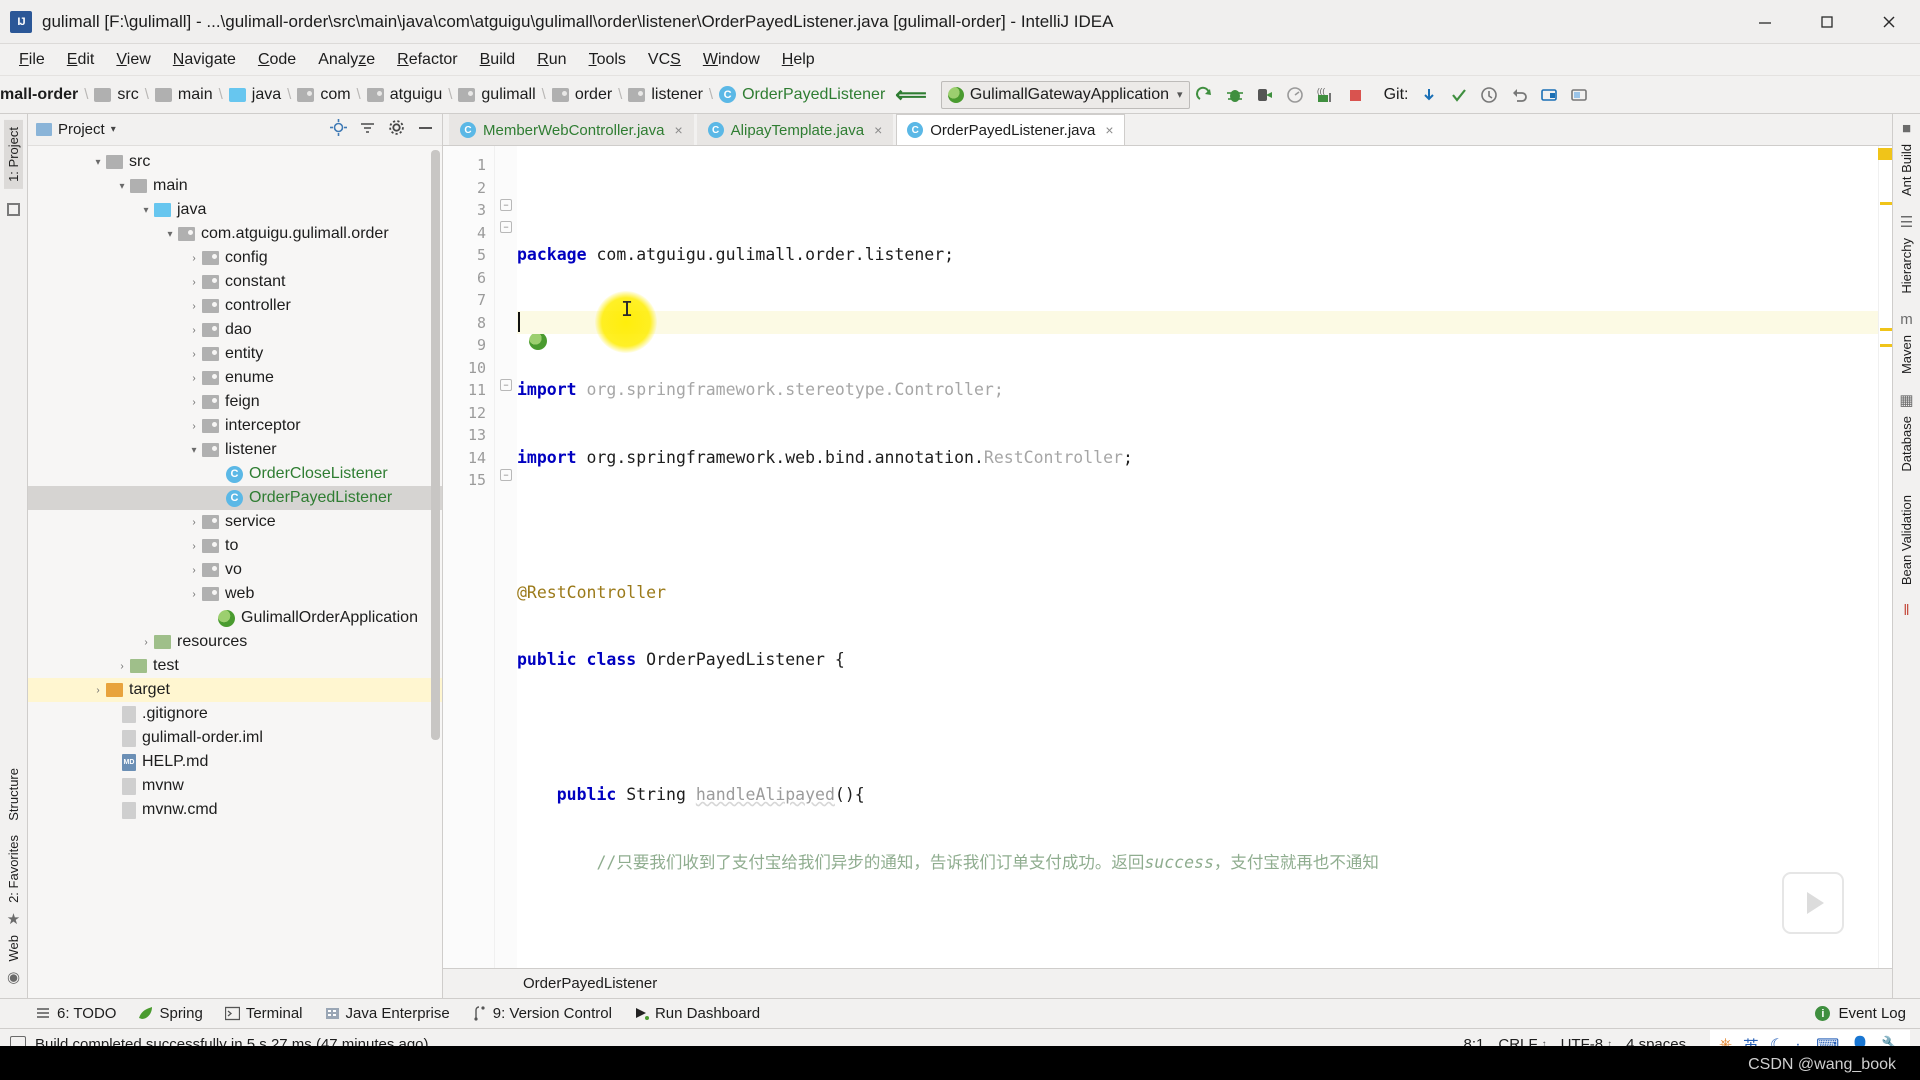  I want to click on open-settings-icon, so click(1549, 95).